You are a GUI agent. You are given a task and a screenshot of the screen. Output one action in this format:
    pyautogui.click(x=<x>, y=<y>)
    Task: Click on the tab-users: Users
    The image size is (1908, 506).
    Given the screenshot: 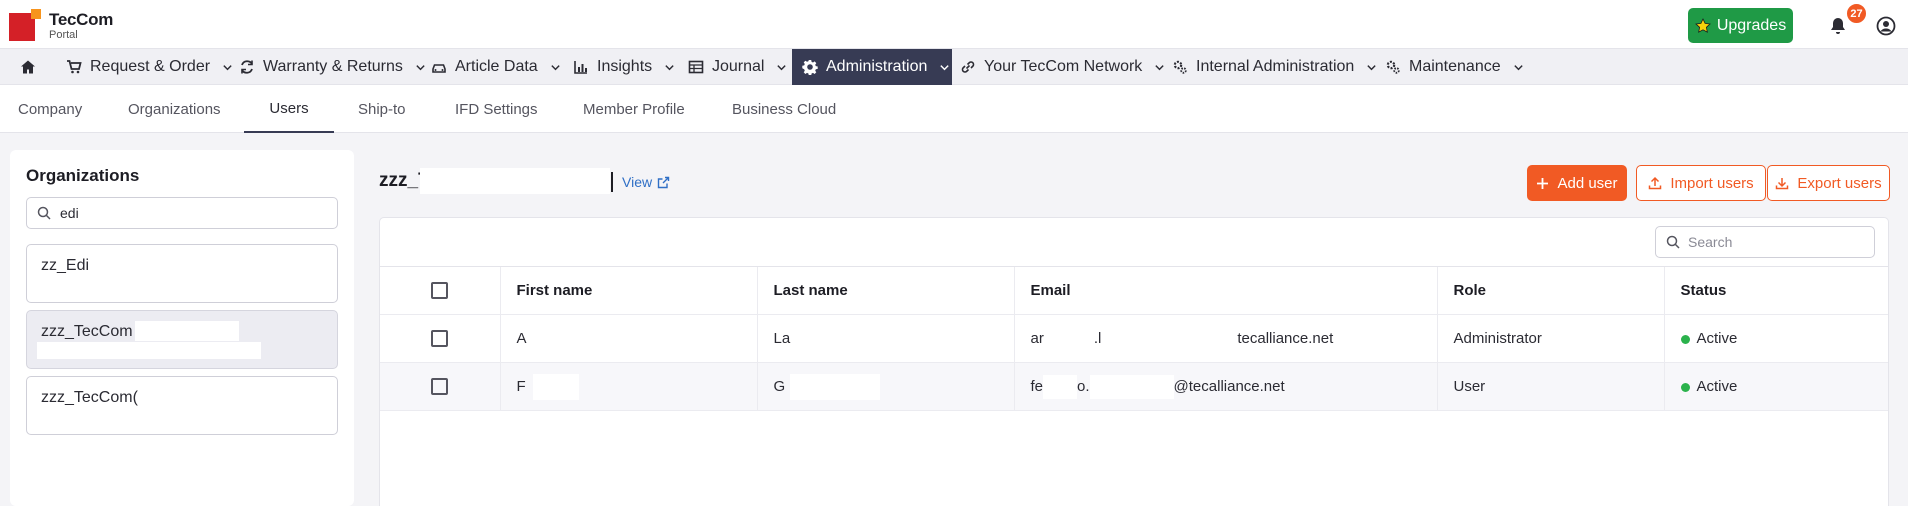 What is the action you would take?
    pyautogui.click(x=289, y=109)
    